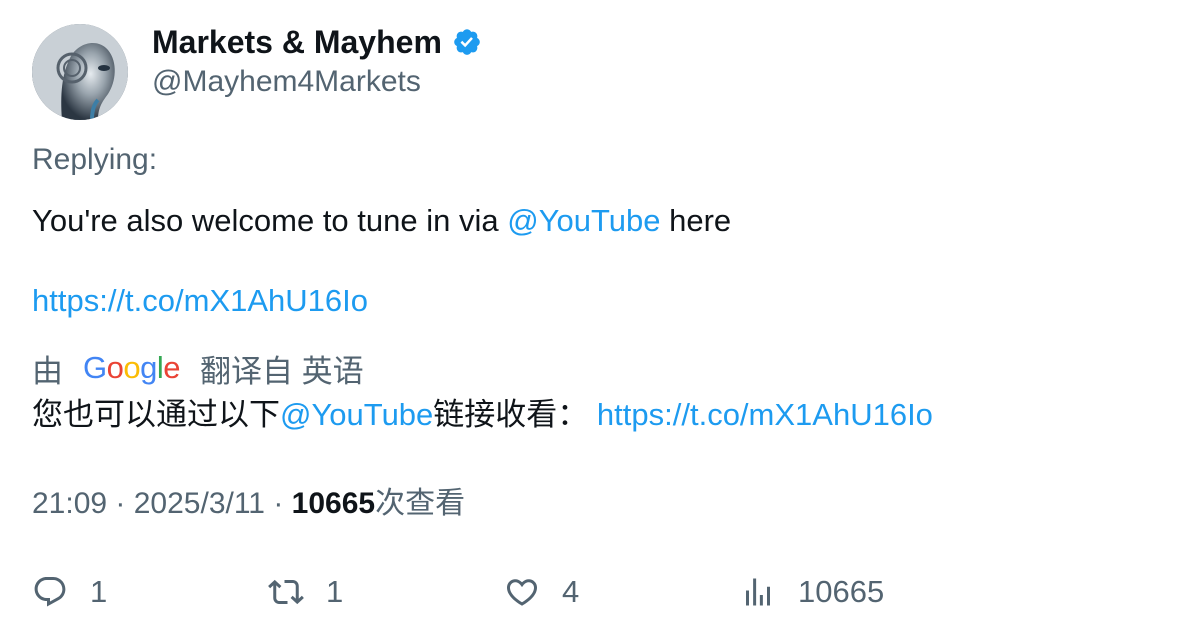 This screenshot has width=1196, height=638. Describe the element at coordinates (95, 159) in the screenshot. I see `replying-label: Replying:` at that location.